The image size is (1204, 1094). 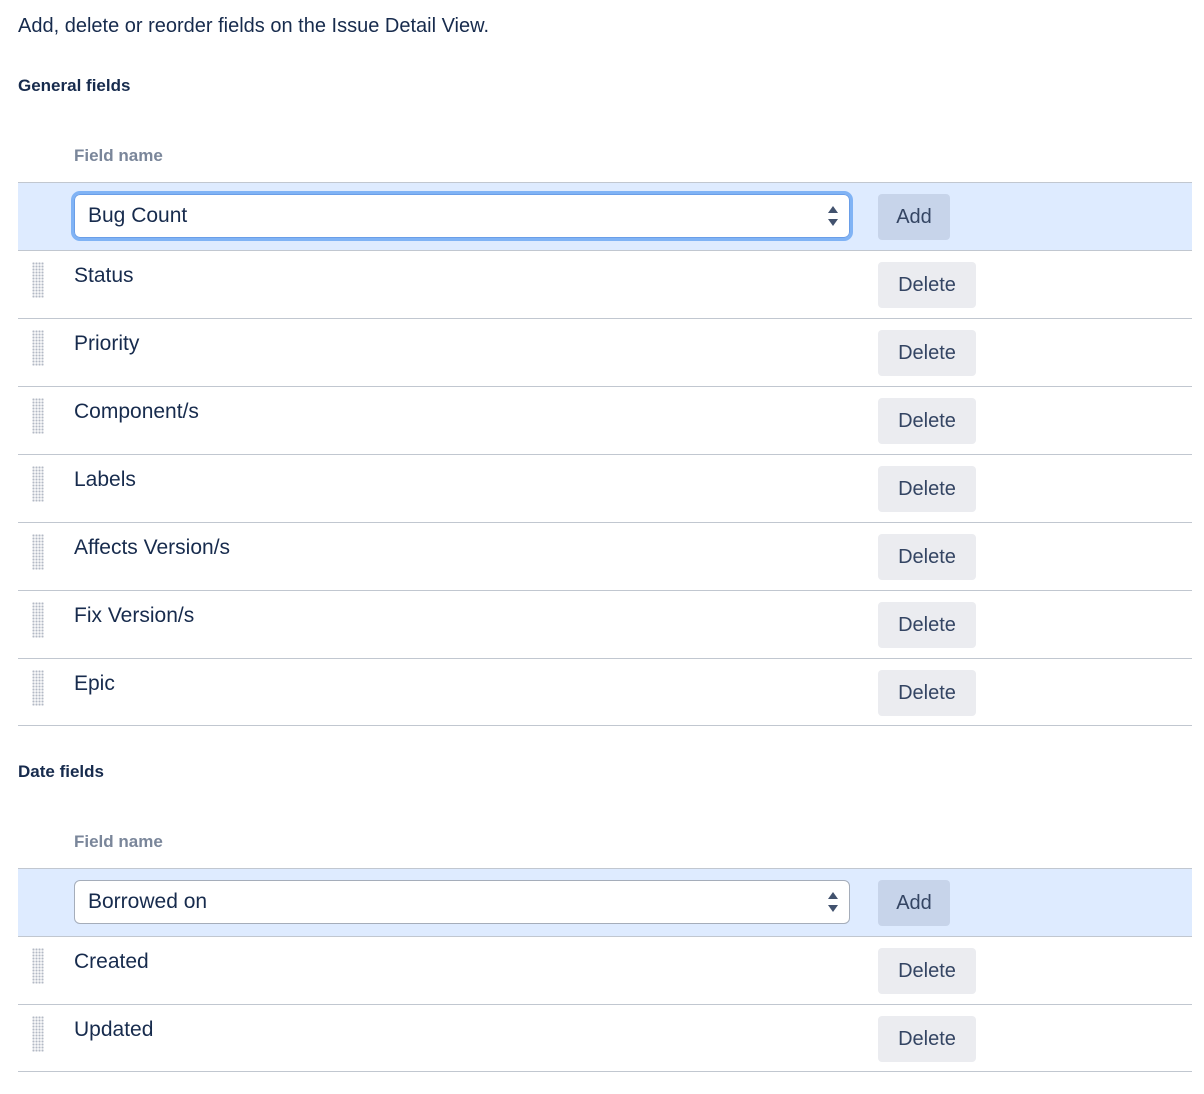 I want to click on field-row: Priority Delete, so click(x=605, y=352).